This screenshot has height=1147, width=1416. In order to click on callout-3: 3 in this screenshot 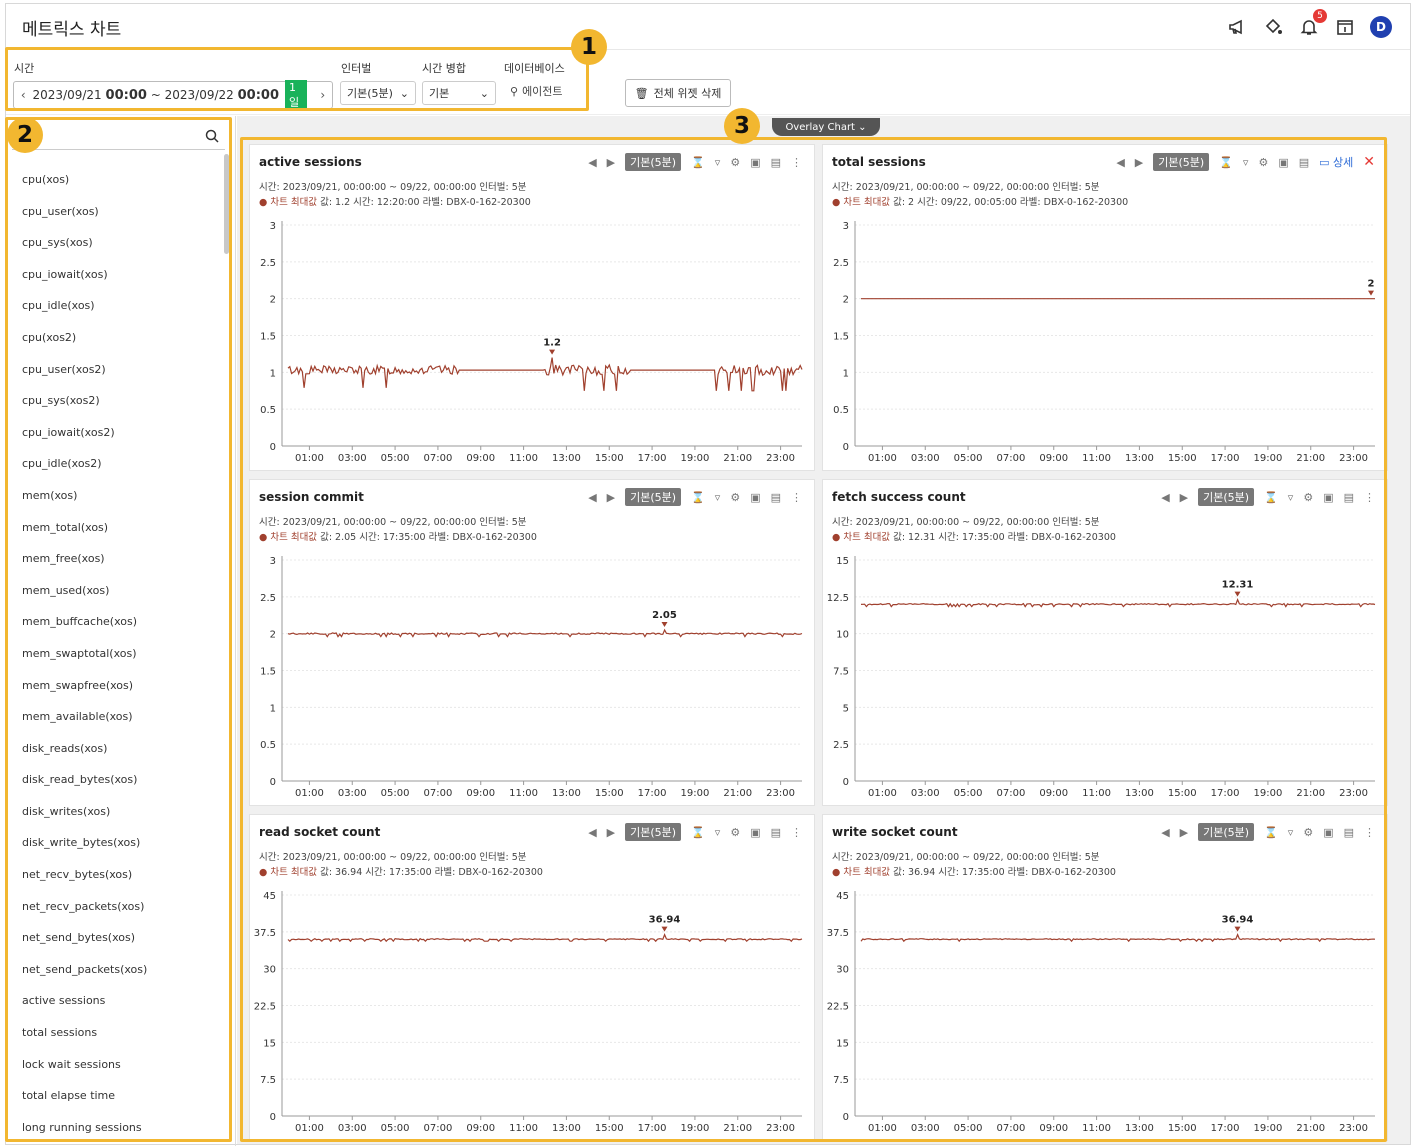, I will do `click(742, 126)`.